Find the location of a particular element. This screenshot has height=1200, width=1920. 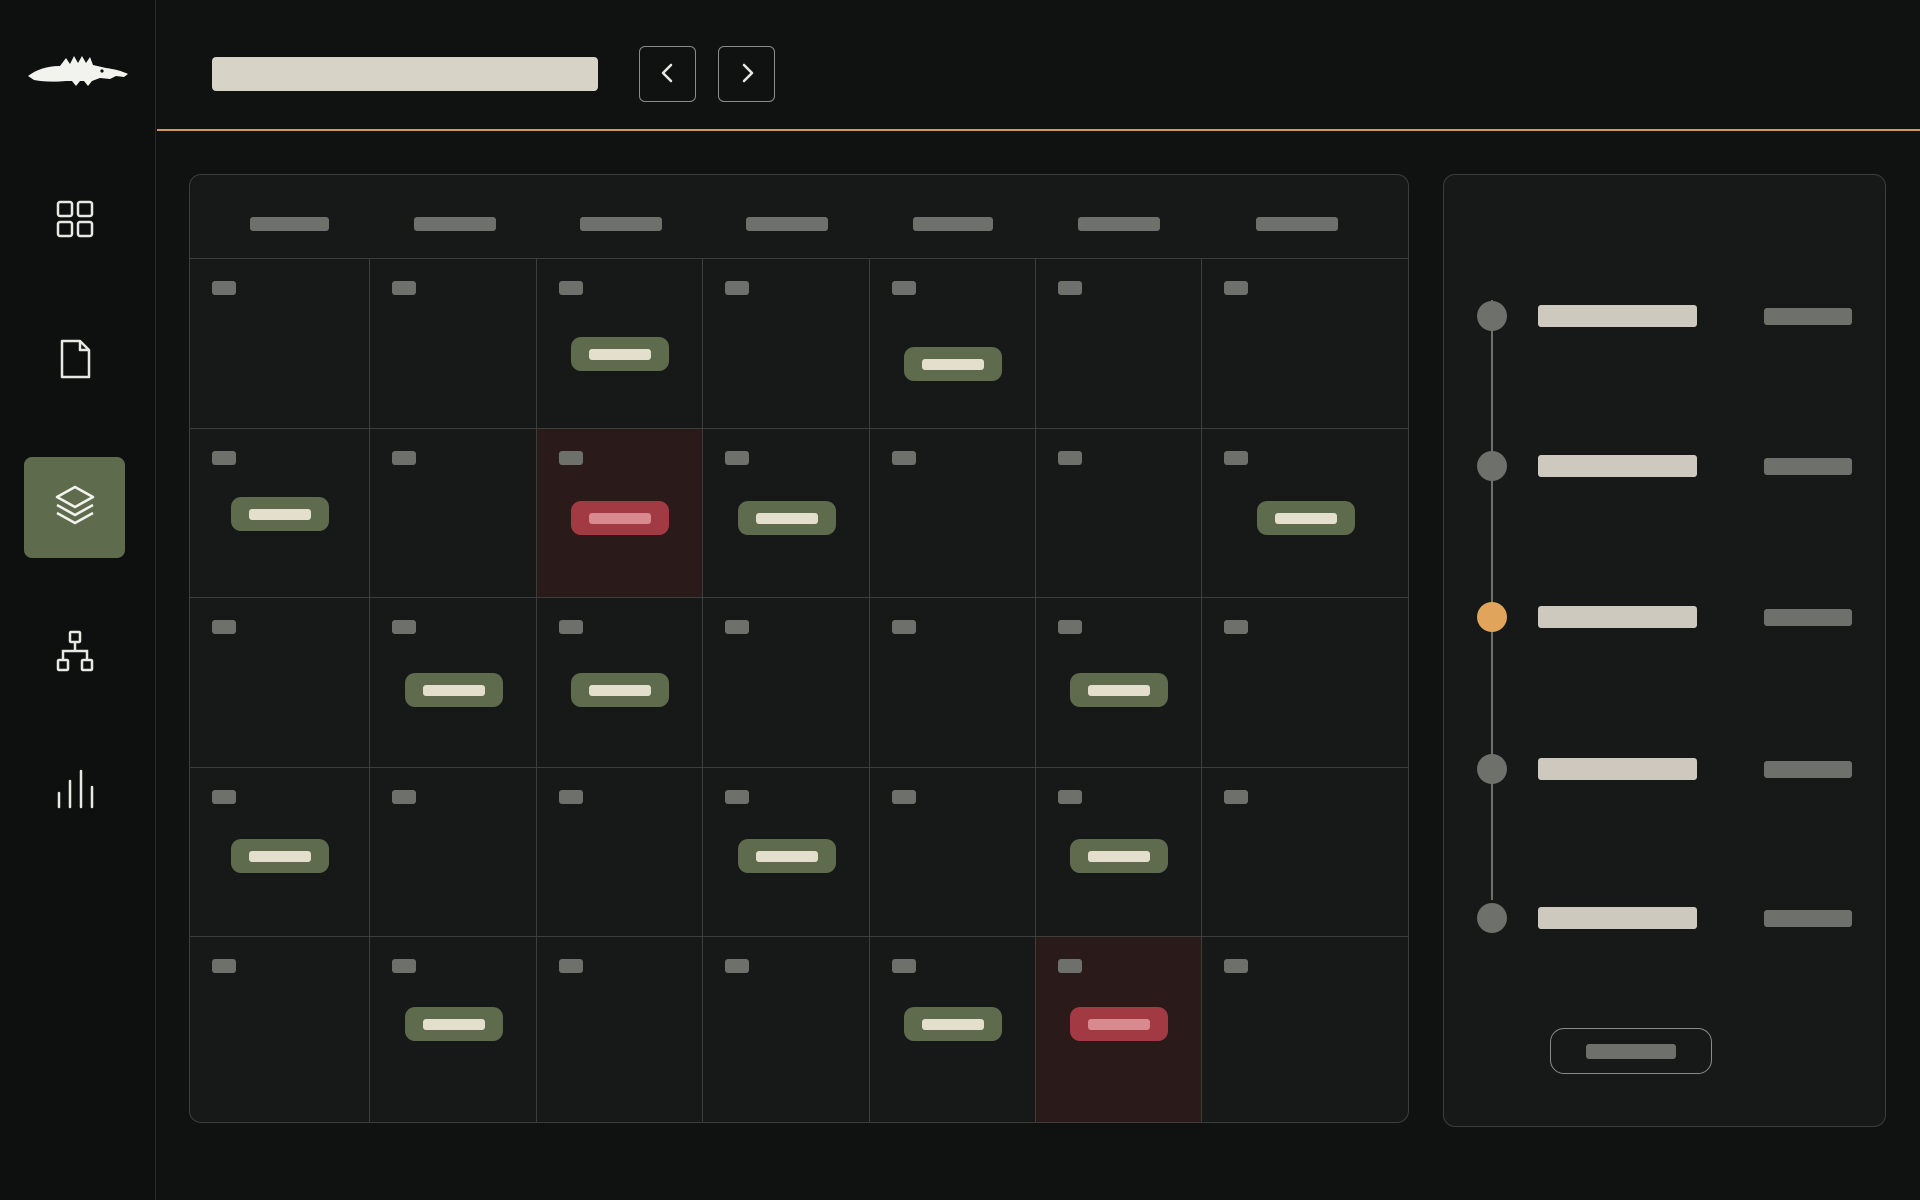

grid-icon is located at coordinates (75, 221).